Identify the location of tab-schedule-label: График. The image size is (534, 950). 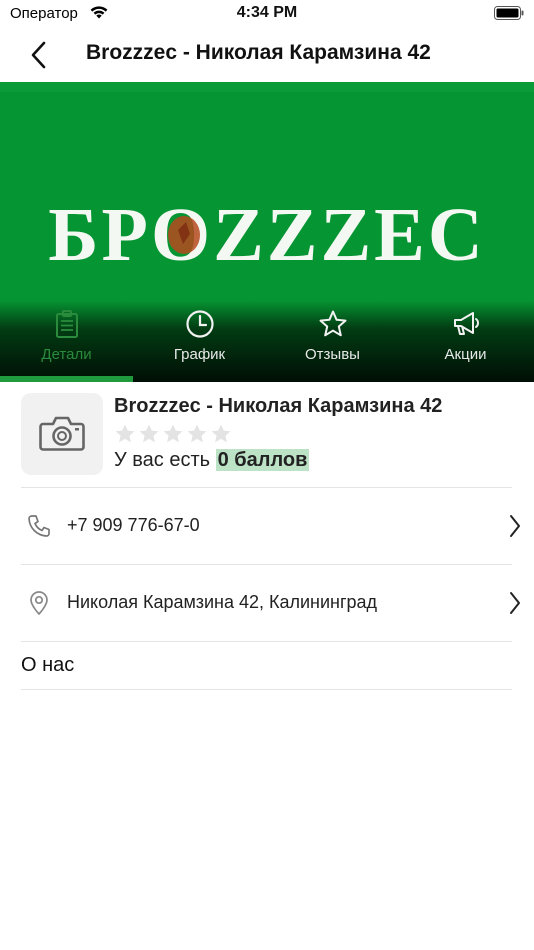
(199, 354).